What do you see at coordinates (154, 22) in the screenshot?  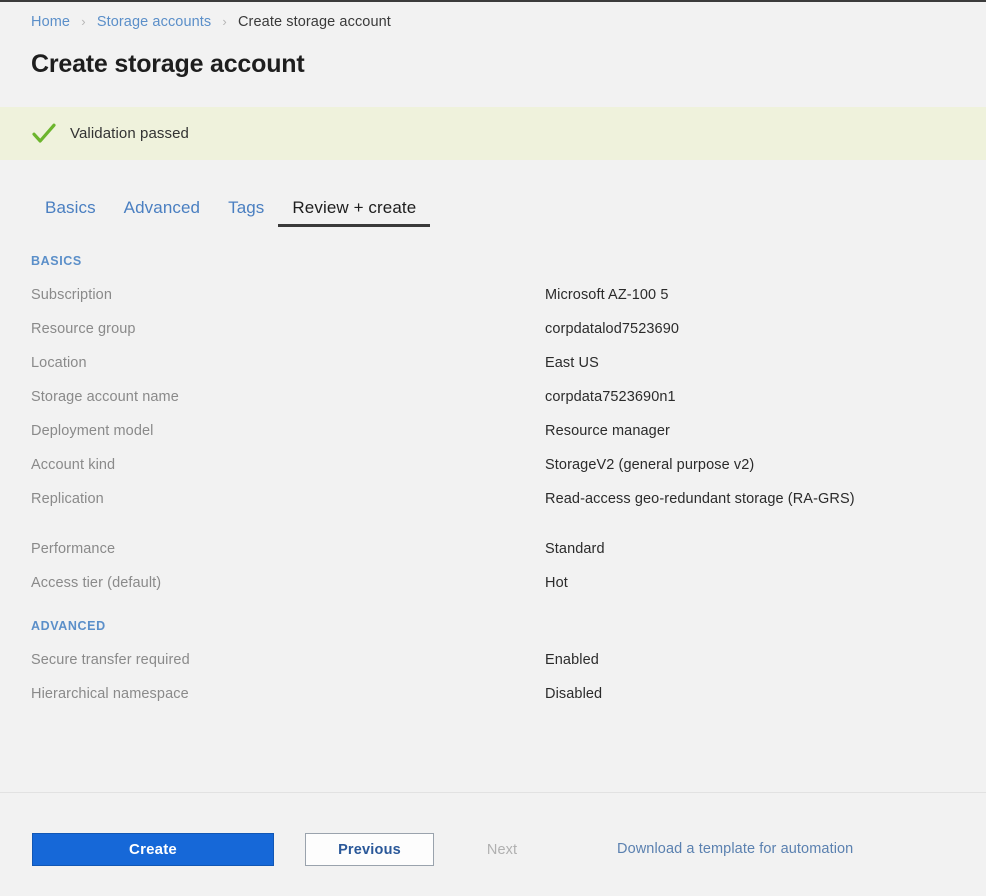 I see `breadcrumb-item-storage-accounts: Storage accounts` at bounding box center [154, 22].